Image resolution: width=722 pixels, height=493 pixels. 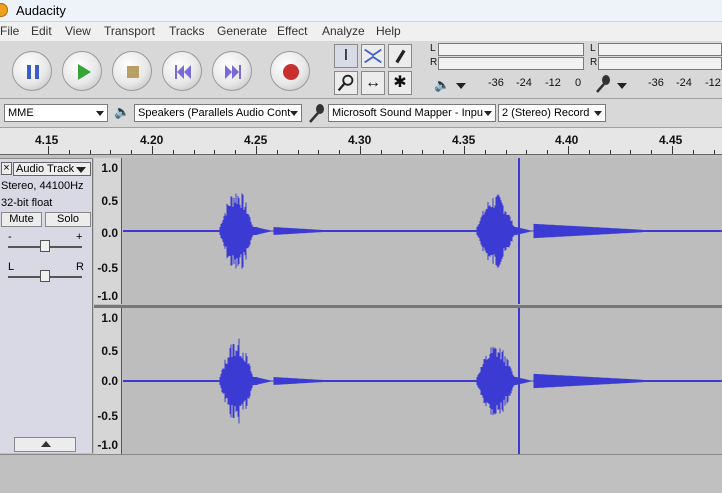 I want to click on title-bar: Audacity, so click(x=361, y=11).